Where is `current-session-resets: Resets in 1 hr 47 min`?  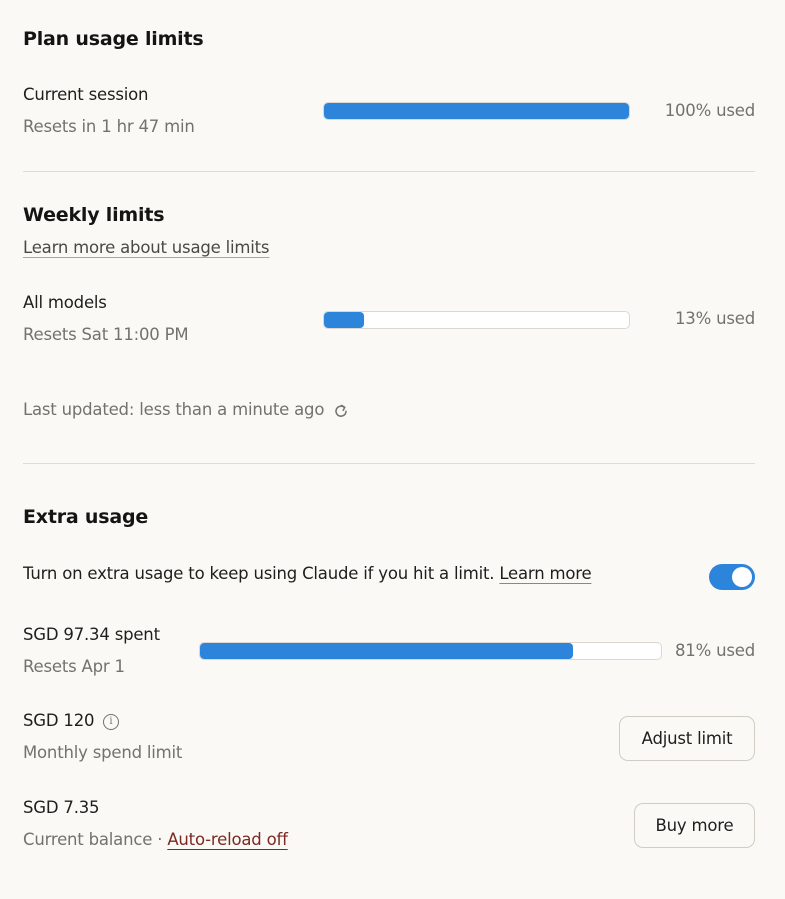 current-session-resets: Resets in 1 hr 47 min is located at coordinates (109, 126).